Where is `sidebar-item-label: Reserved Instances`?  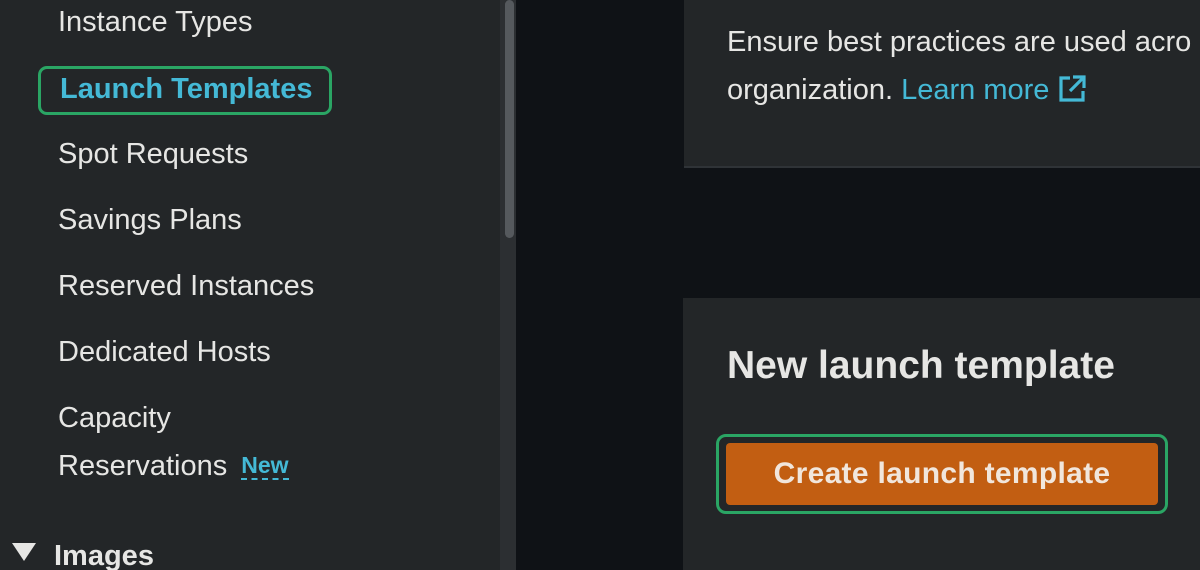
sidebar-item-label: Reserved Instances is located at coordinates (186, 286).